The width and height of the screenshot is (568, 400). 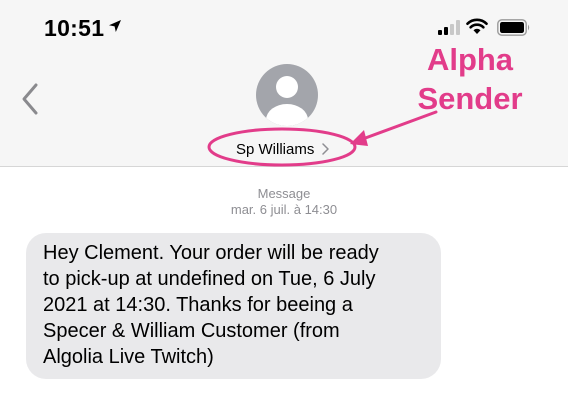 I want to click on message-line: Algolia Live Twitch), so click(x=128, y=357).